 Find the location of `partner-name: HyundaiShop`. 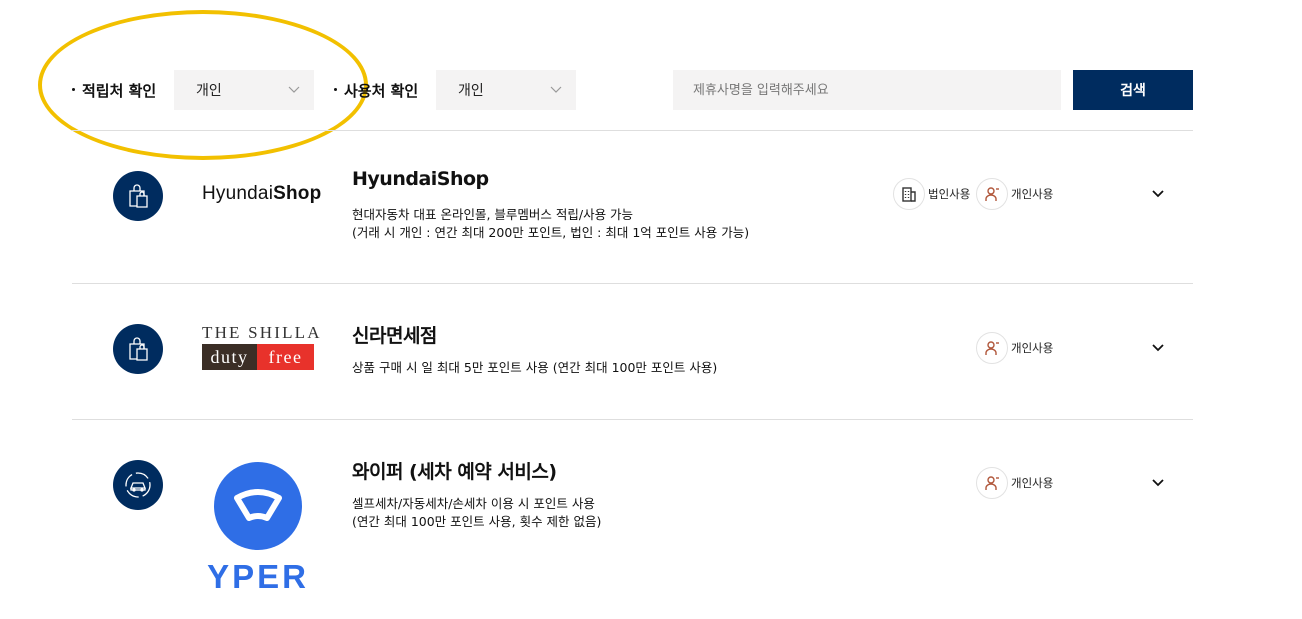

partner-name: HyundaiShop is located at coordinates (420, 179).